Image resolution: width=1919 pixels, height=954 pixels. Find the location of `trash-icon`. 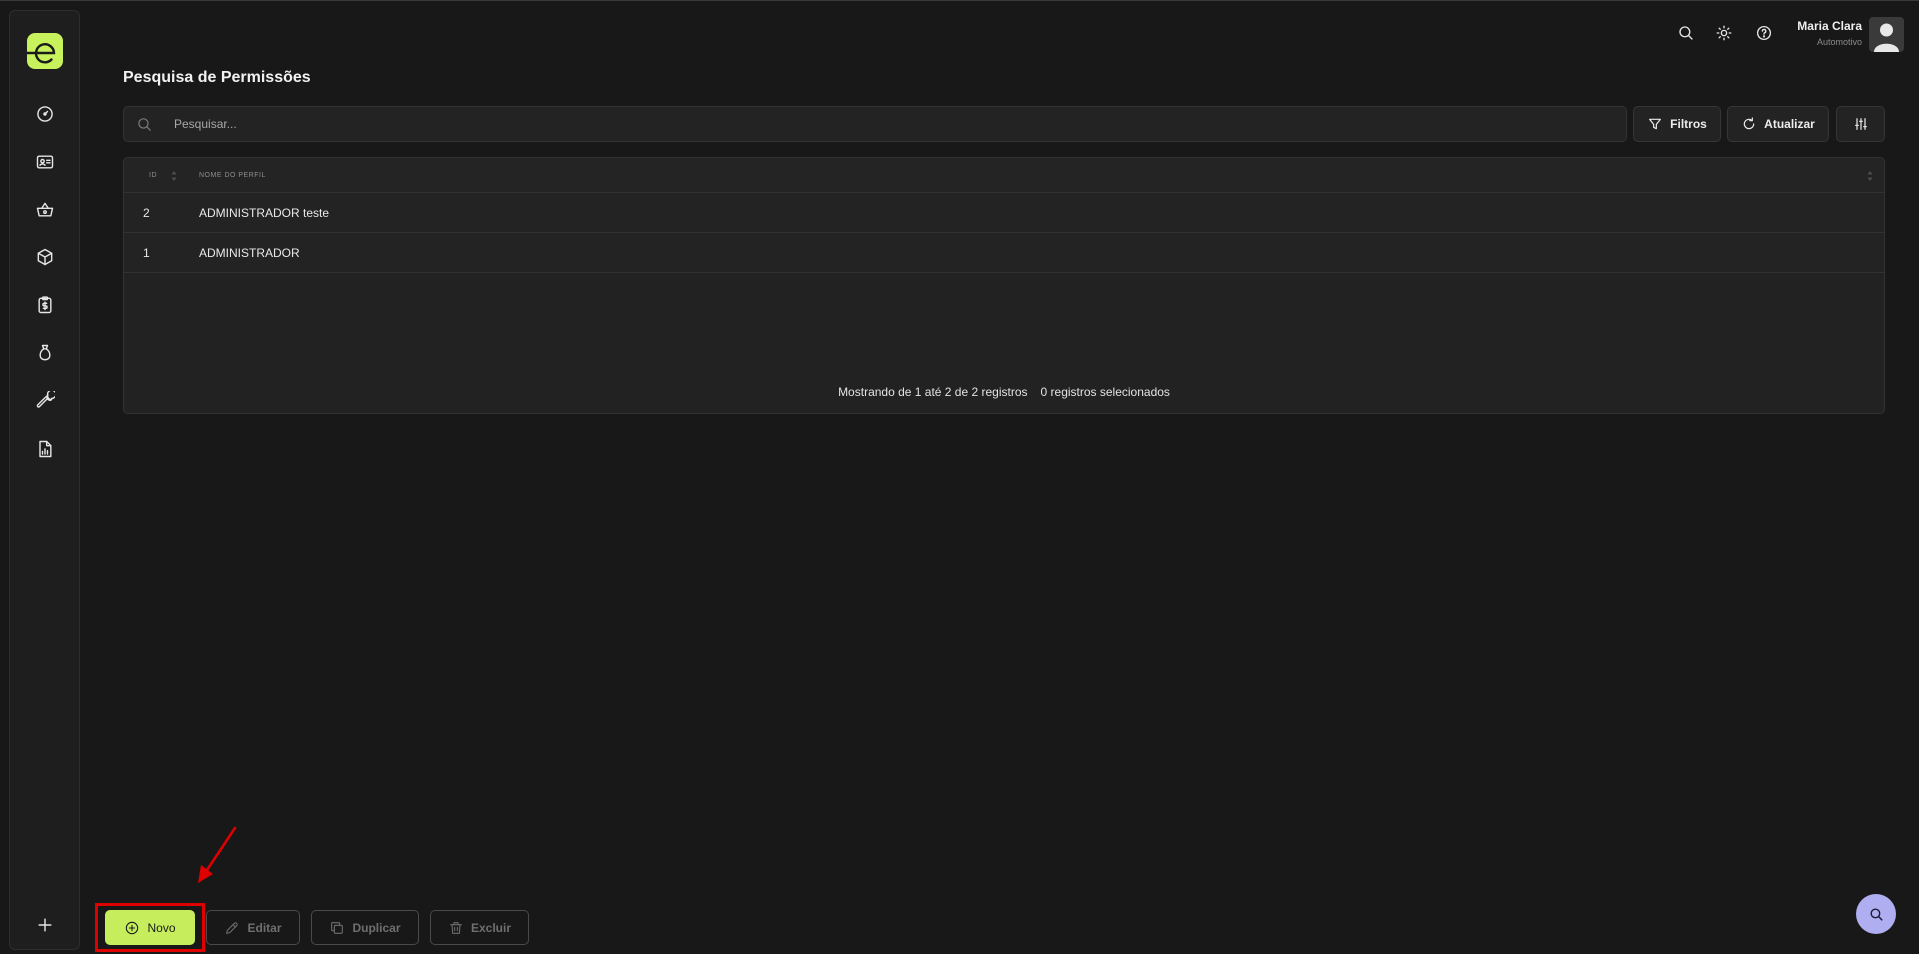

trash-icon is located at coordinates (456, 927).